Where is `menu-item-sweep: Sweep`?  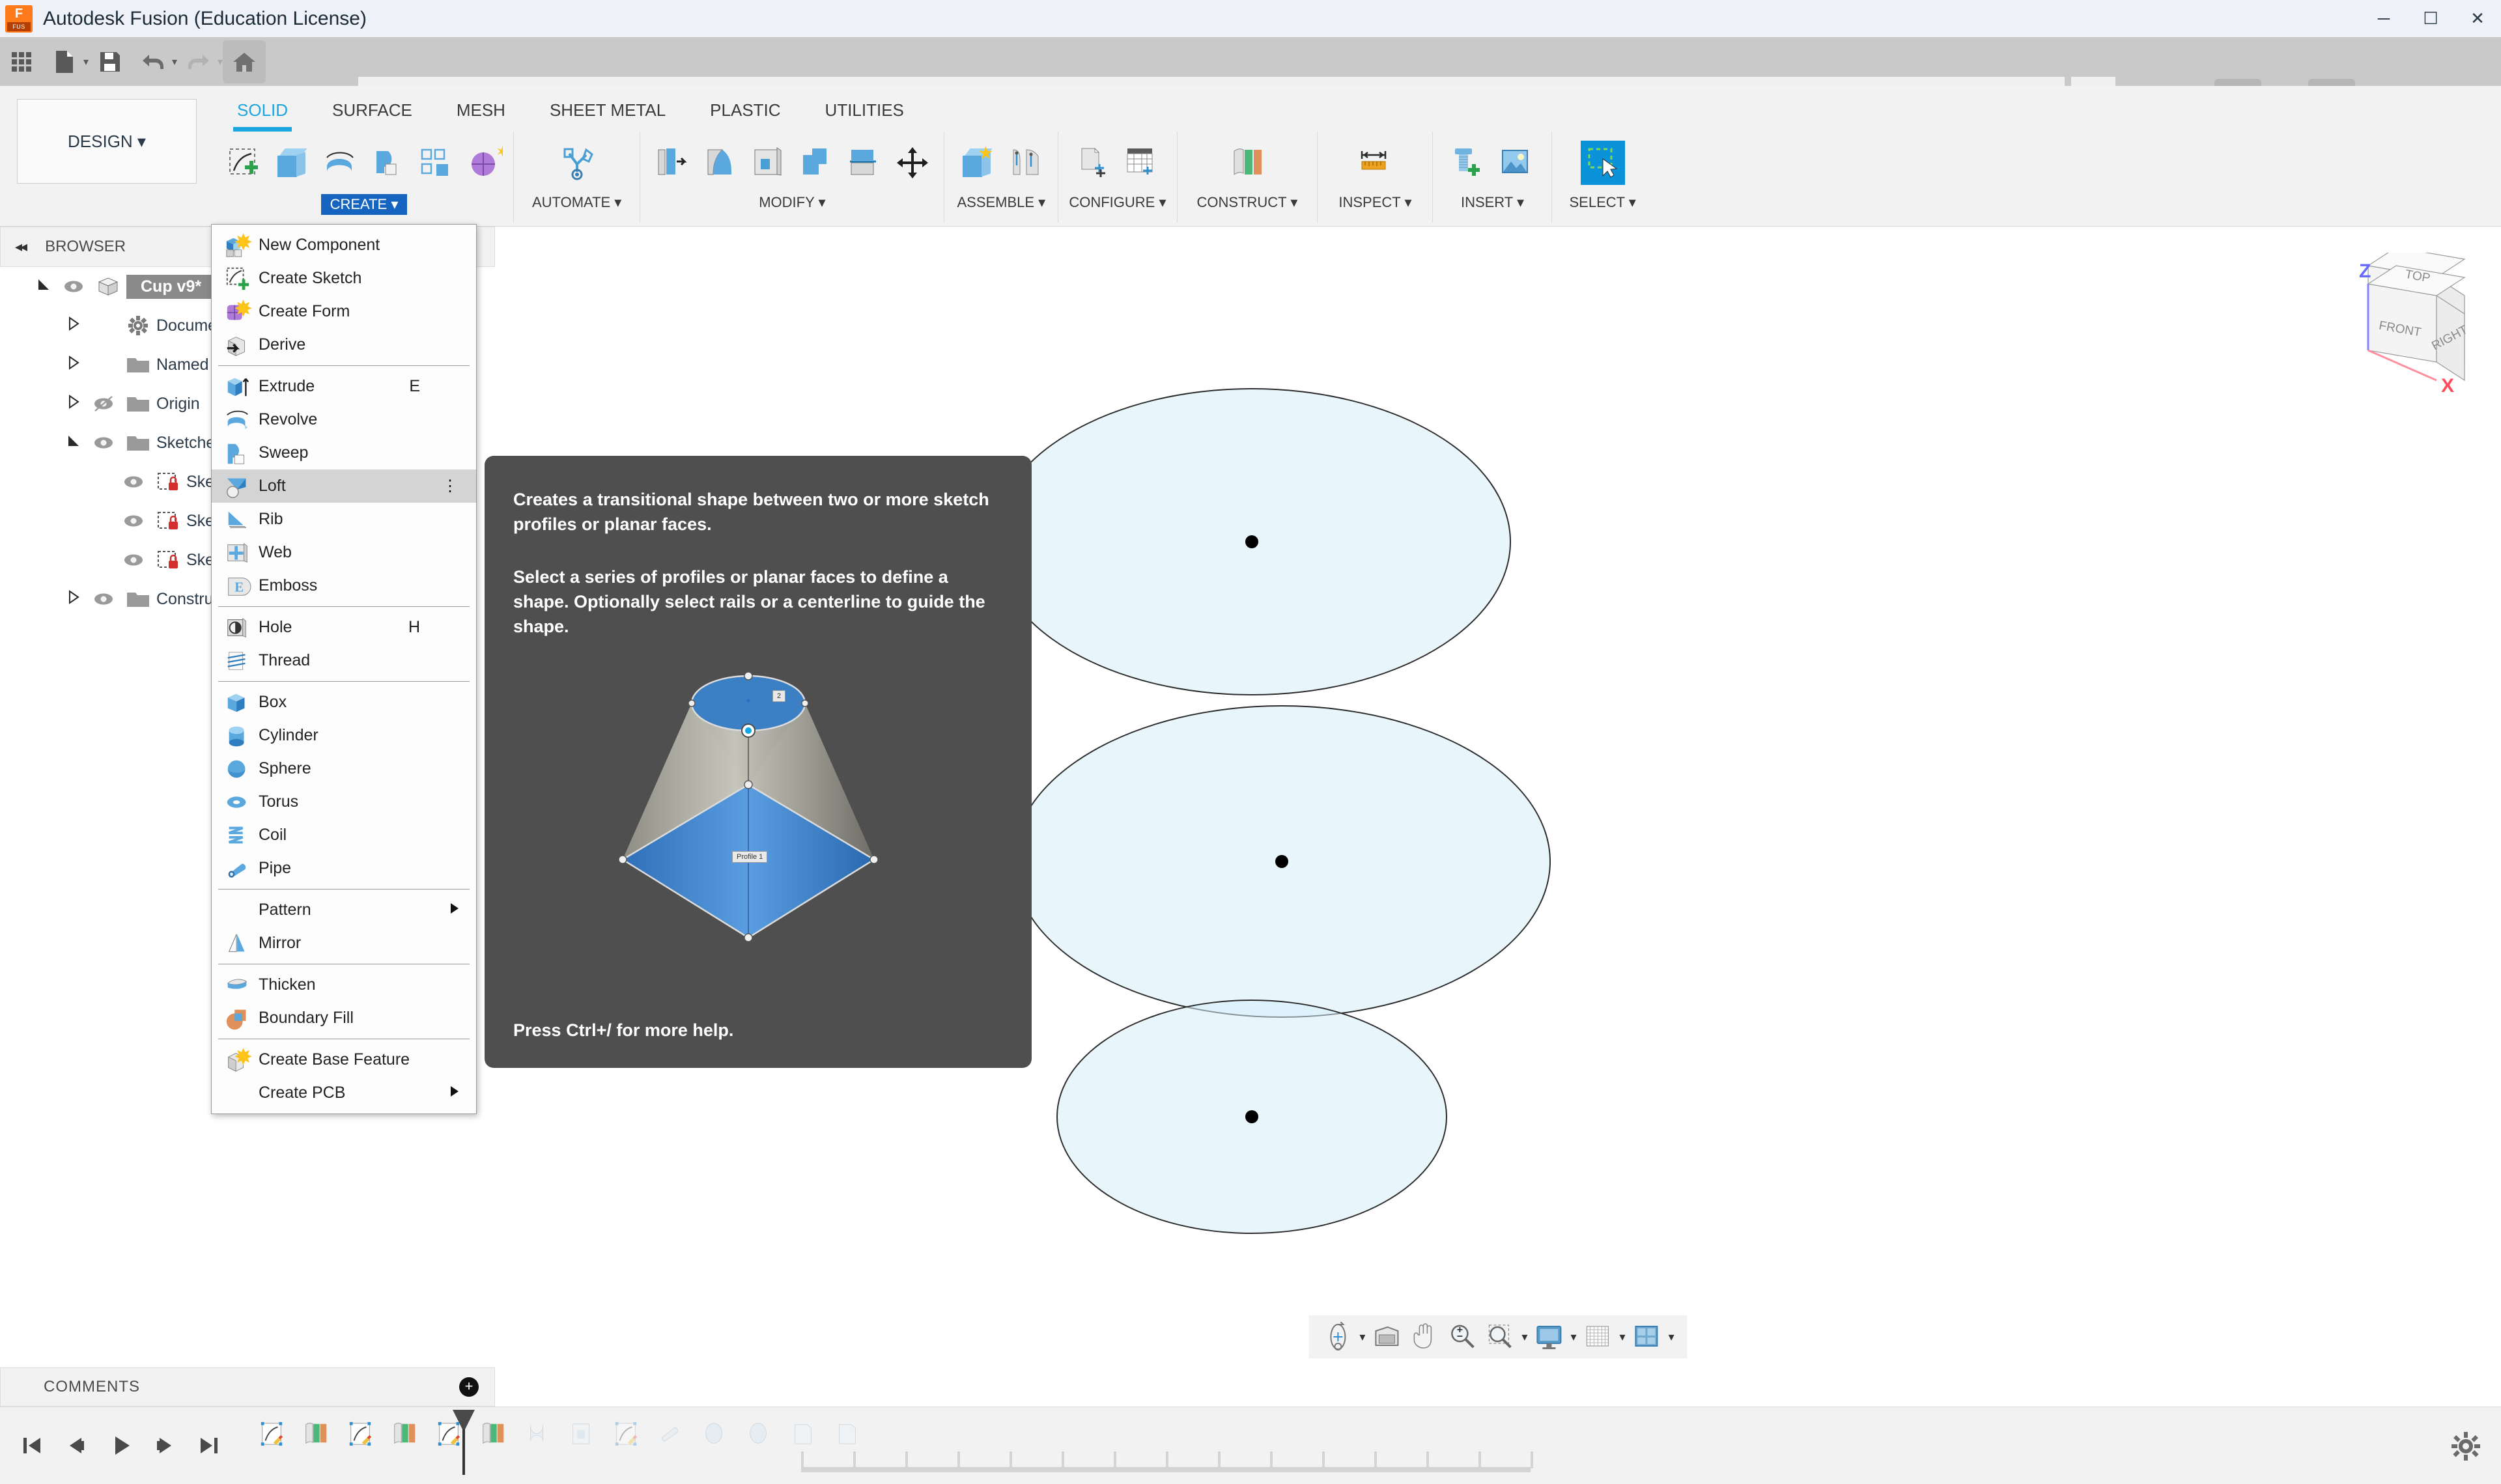
menu-item-sweep: Sweep is located at coordinates (344, 453).